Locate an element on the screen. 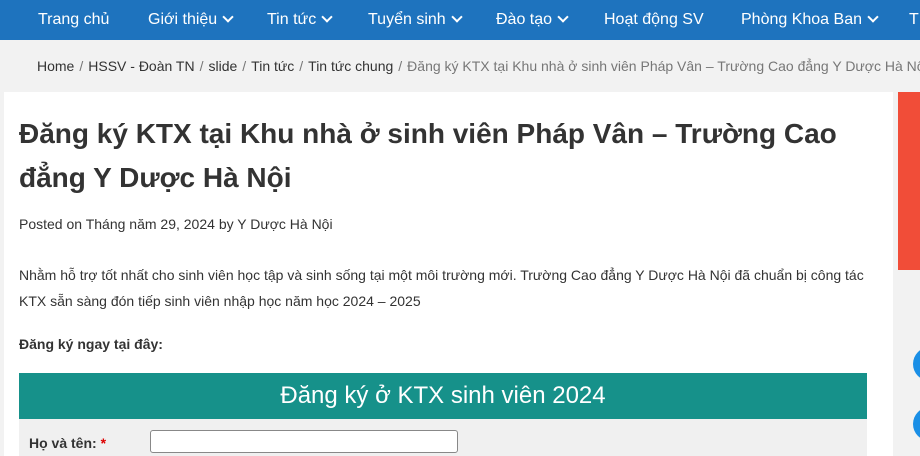 Image resolution: width=920 pixels, height=456 pixels. nav-item-home: Trang chủ is located at coordinates (73, 20).